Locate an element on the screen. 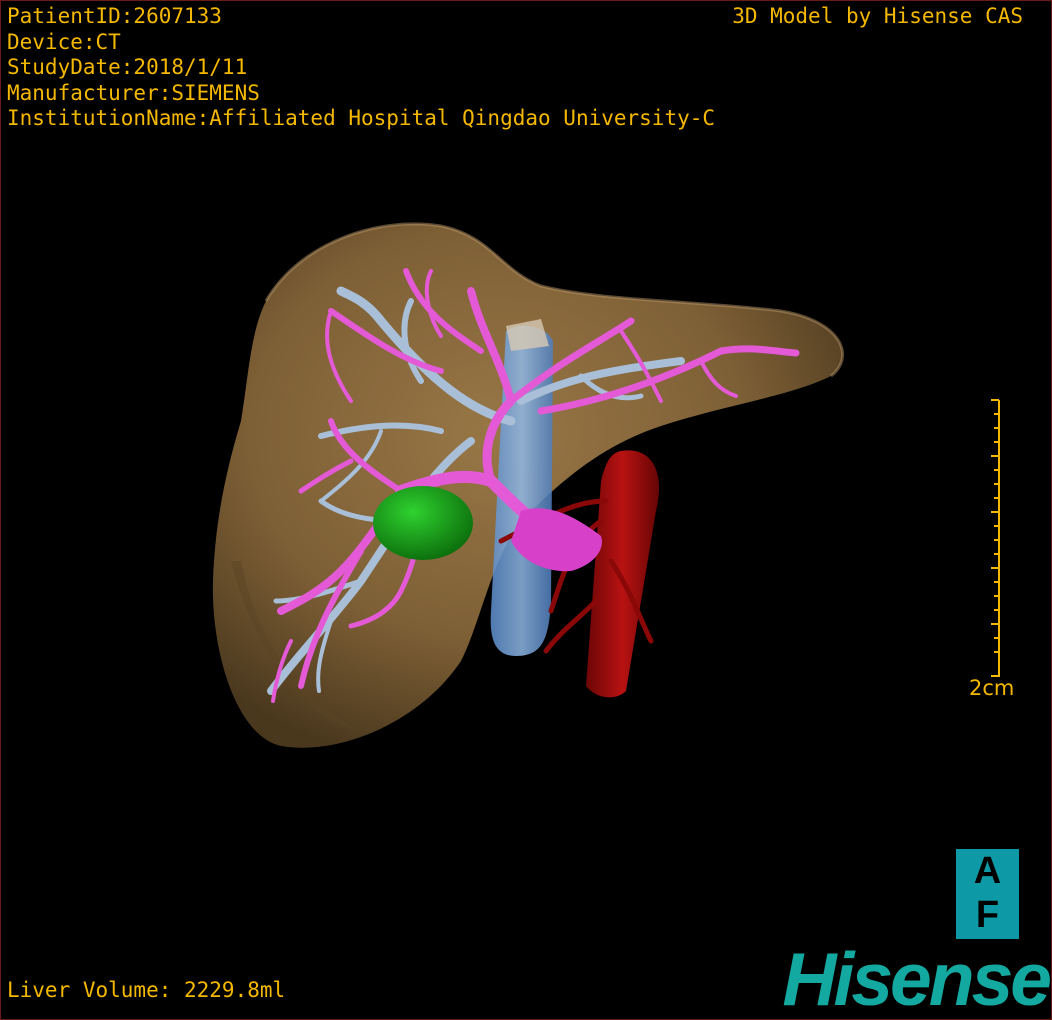 The image size is (1052, 1020). scale-label: 2cm is located at coordinates (992, 688).